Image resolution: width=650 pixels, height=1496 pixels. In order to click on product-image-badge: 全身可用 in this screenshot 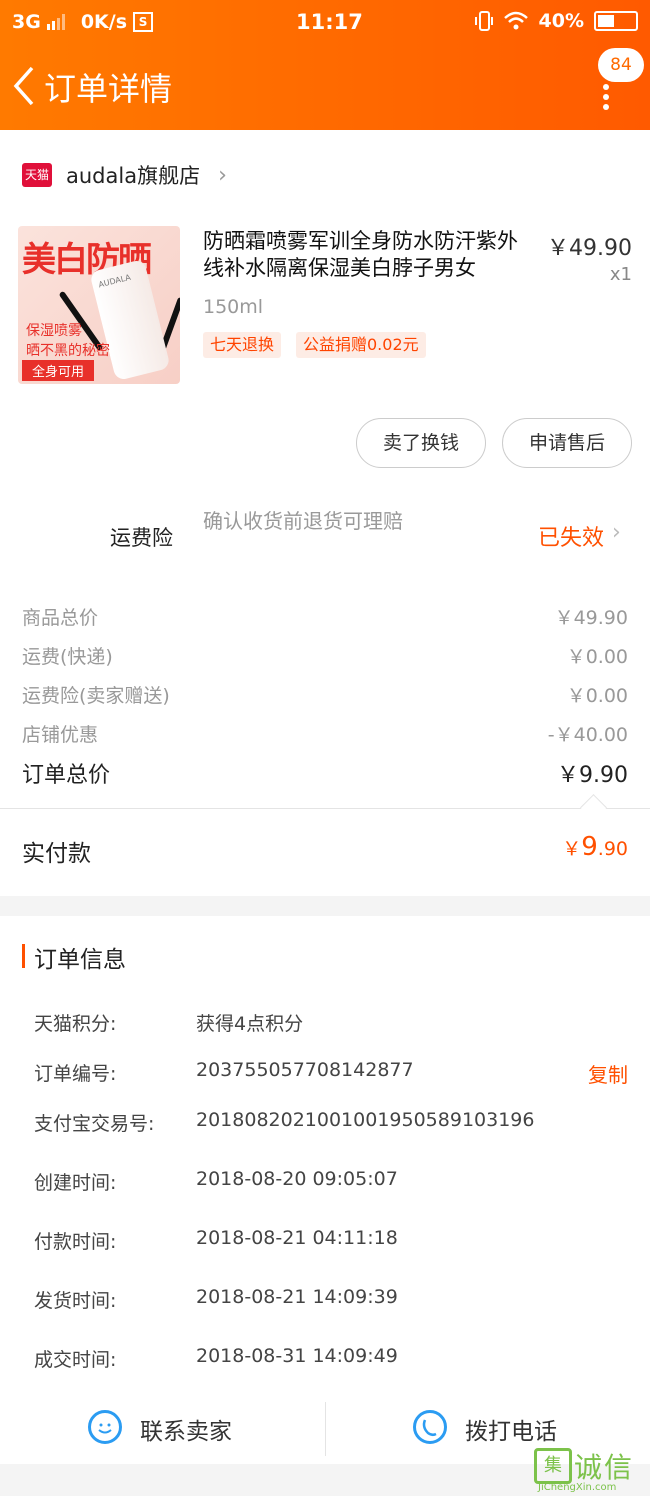, I will do `click(58, 370)`.